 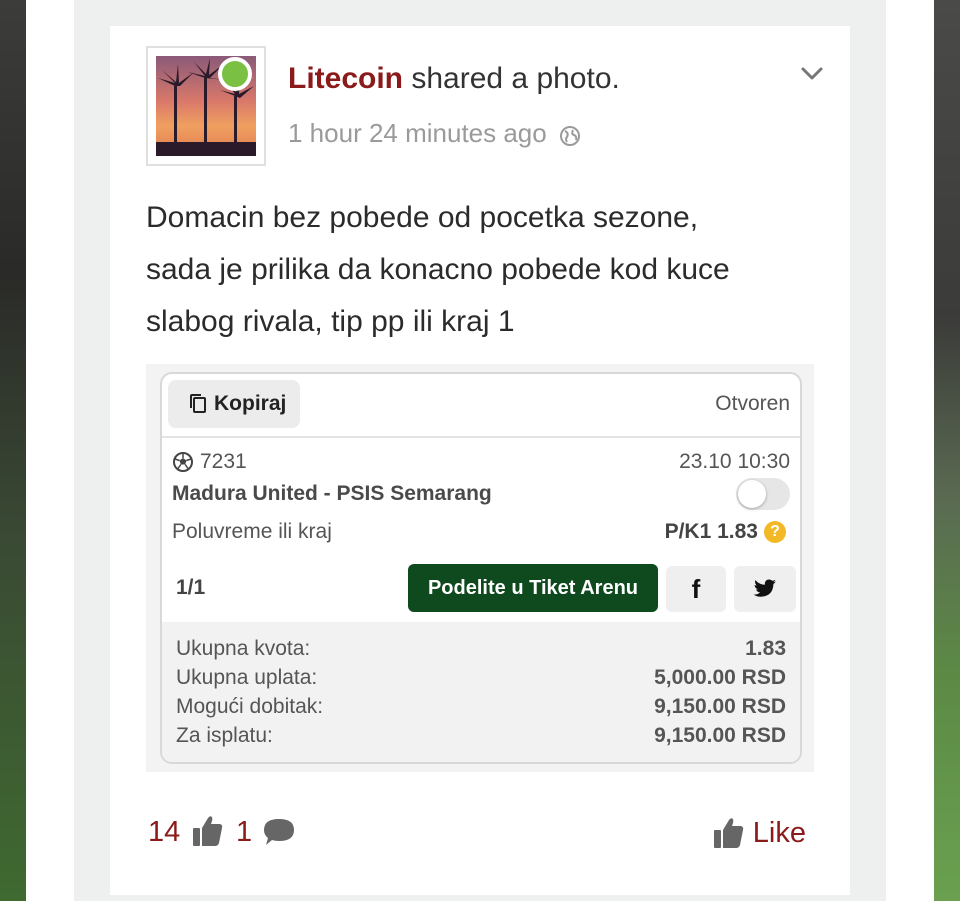 I want to click on twitter-icon, so click(x=764, y=588).